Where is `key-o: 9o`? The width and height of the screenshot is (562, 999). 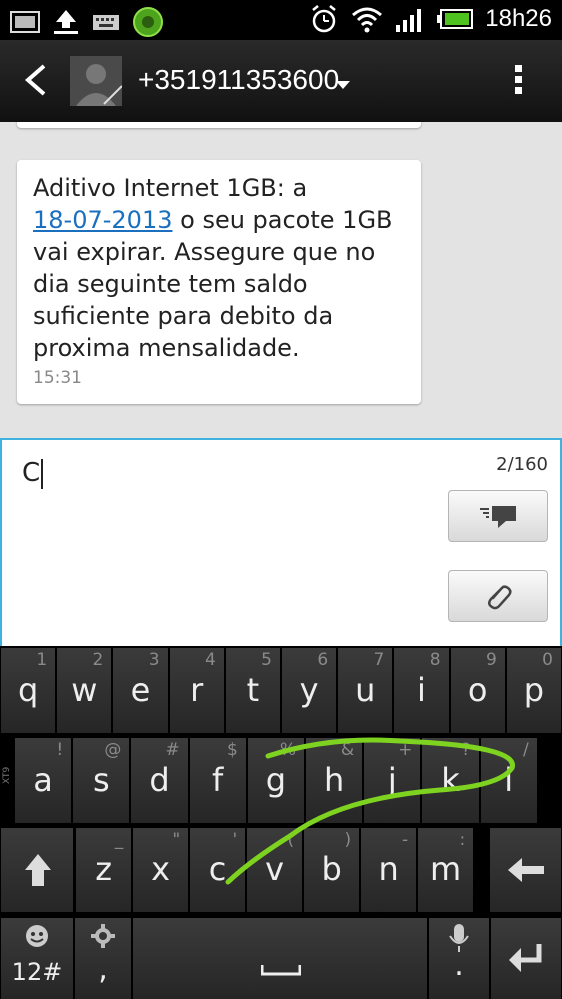 key-o: 9o is located at coordinates (477, 690).